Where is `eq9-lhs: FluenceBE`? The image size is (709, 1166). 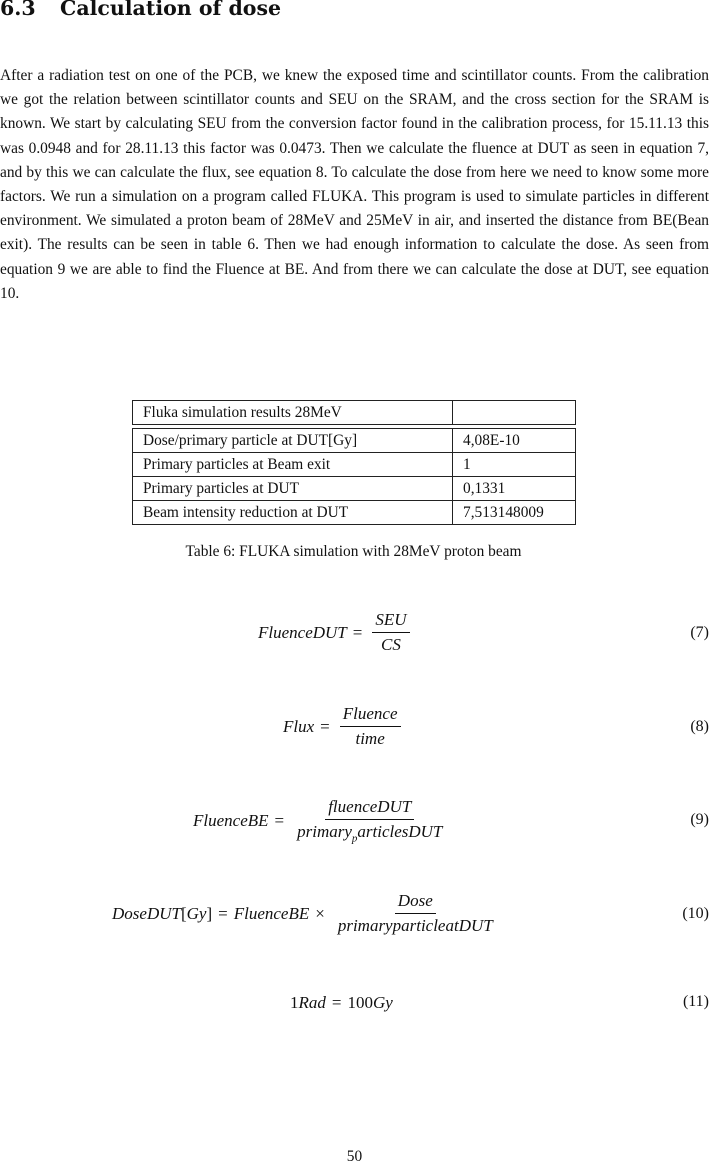 eq9-lhs: FluenceBE is located at coordinates (231, 820).